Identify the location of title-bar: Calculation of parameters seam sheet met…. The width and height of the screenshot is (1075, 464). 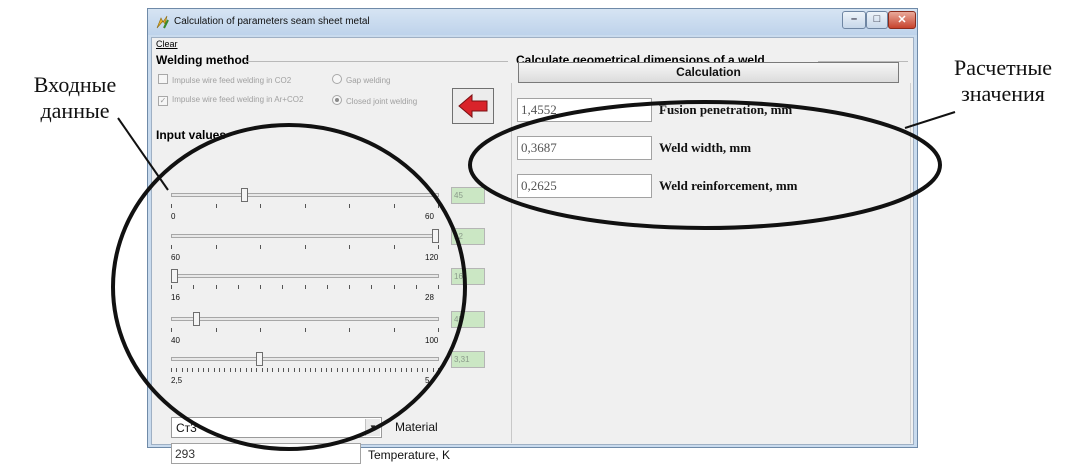
(532, 22).